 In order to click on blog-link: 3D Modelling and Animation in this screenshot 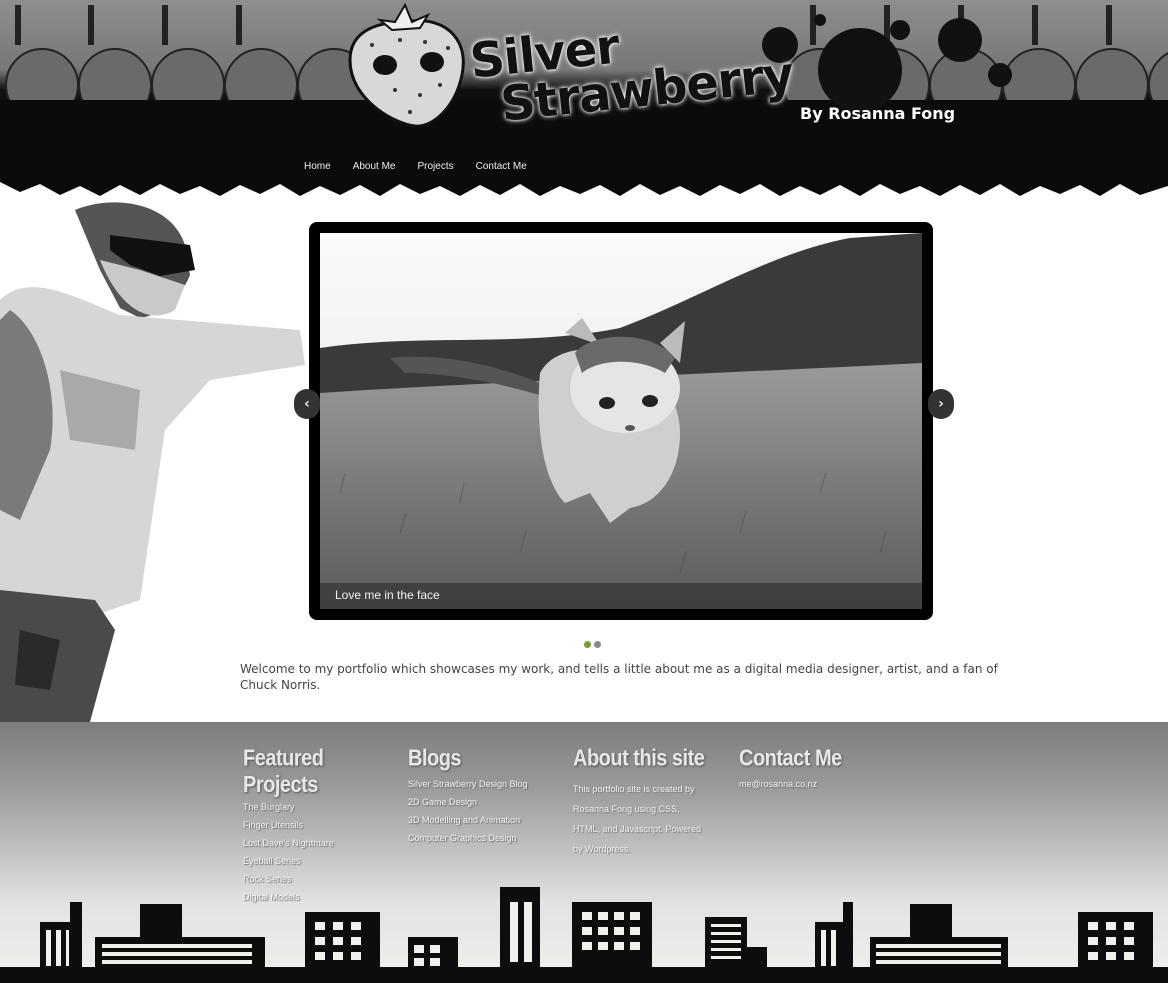, I will do `click(483, 820)`.